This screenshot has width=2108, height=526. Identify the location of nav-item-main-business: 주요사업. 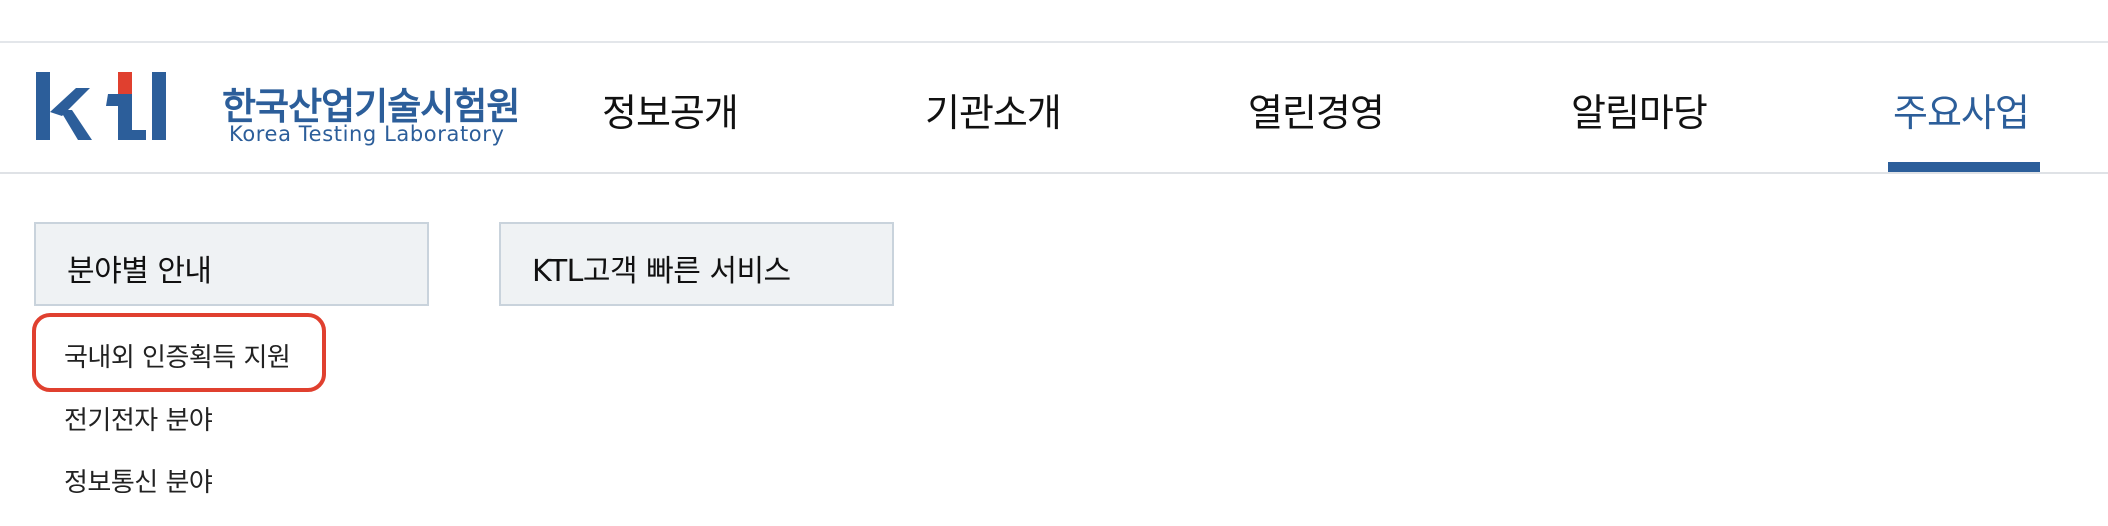
(1961, 108).